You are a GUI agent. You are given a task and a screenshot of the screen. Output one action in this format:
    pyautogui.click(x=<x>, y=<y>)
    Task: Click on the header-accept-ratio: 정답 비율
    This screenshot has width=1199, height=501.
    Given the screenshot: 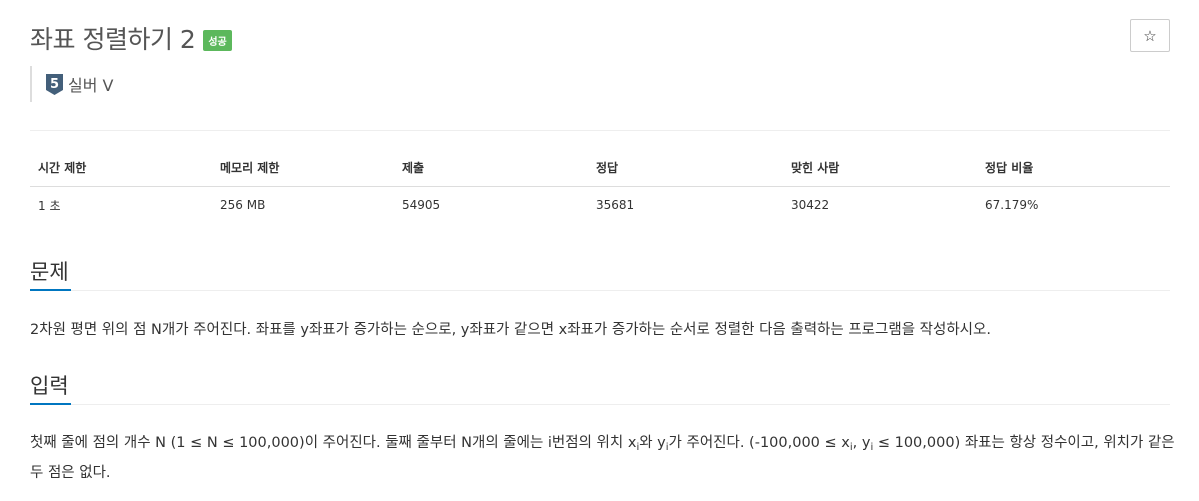 What is the action you would take?
    pyautogui.click(x=1073, y=168)
    